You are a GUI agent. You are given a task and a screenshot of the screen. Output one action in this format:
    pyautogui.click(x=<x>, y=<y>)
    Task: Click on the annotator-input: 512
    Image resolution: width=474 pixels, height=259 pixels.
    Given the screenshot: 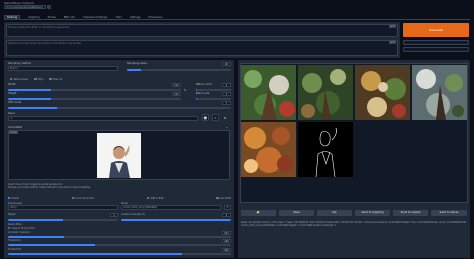 What is the action you would take?
    pyautogui.click(x=226, y=233)
    